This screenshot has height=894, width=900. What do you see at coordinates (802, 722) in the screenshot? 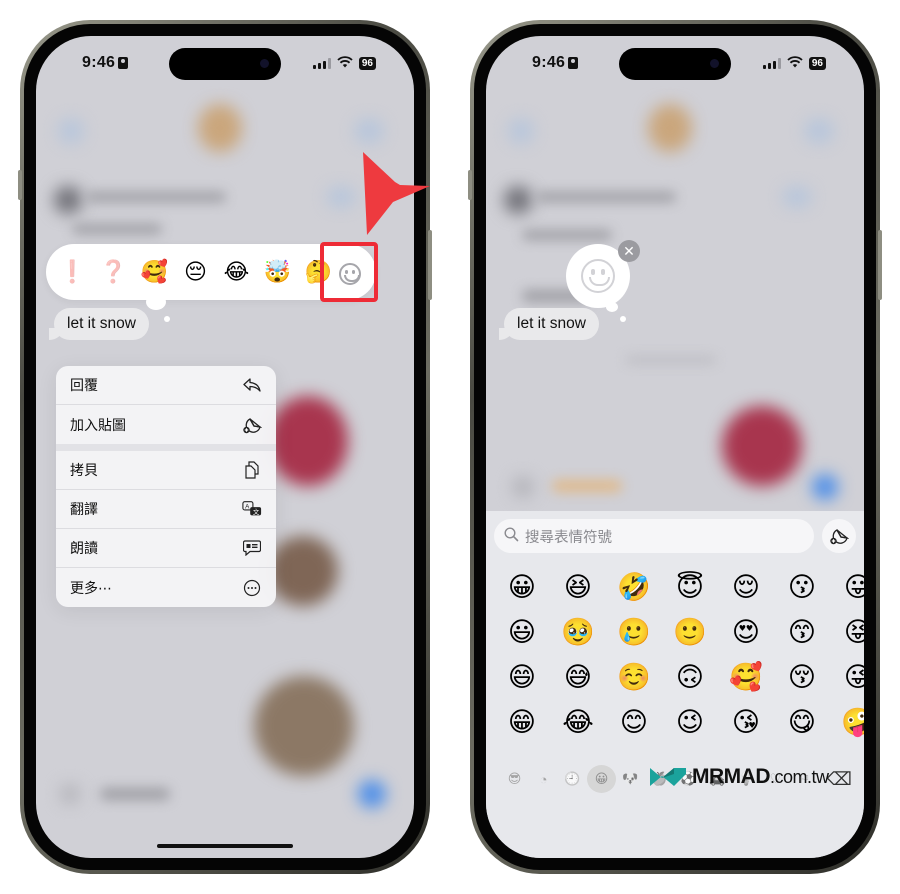
I see `emoji-key: 😋` at bounding box center [802, 722].